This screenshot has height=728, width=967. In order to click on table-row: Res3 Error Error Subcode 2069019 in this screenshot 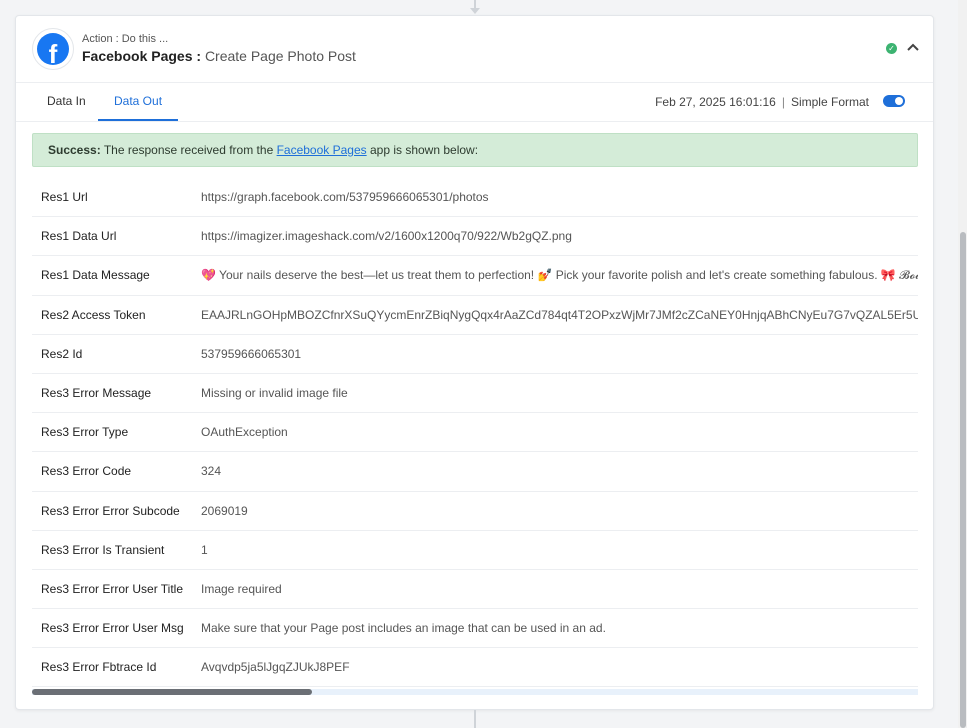, I will do `click(475, 511)`.